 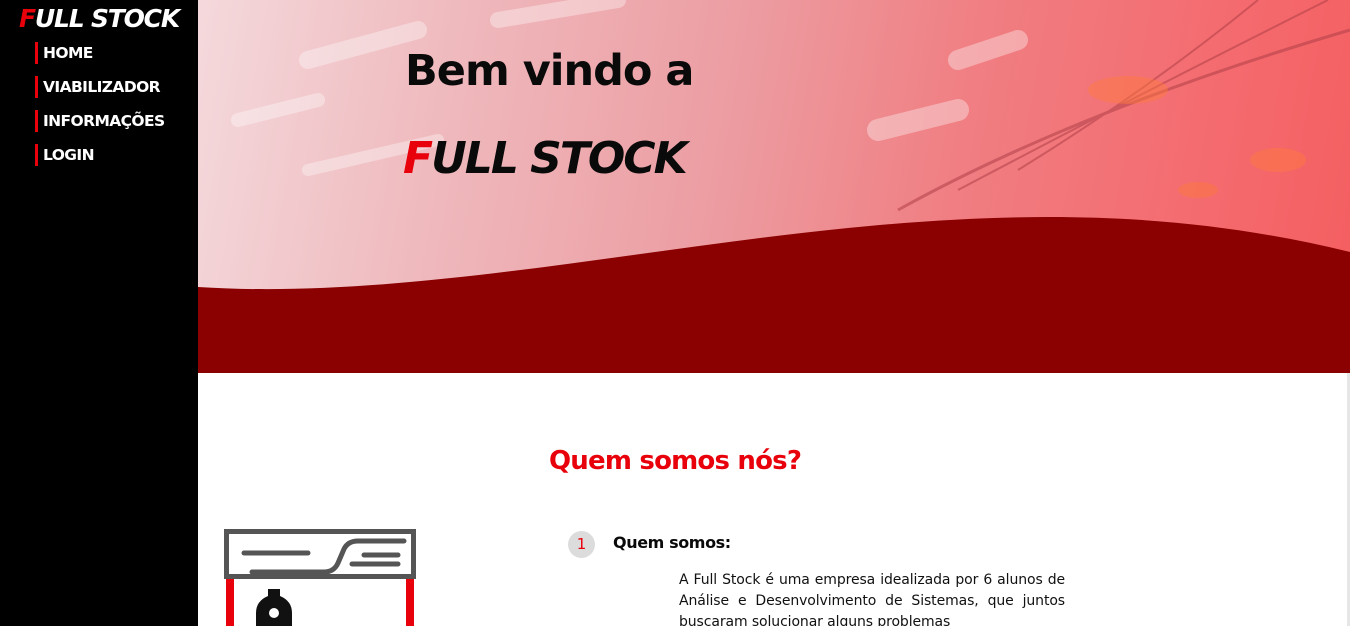 I want to click on nav-item-informacoes: INFORMAÇÕES, so click(x=100, y=121).